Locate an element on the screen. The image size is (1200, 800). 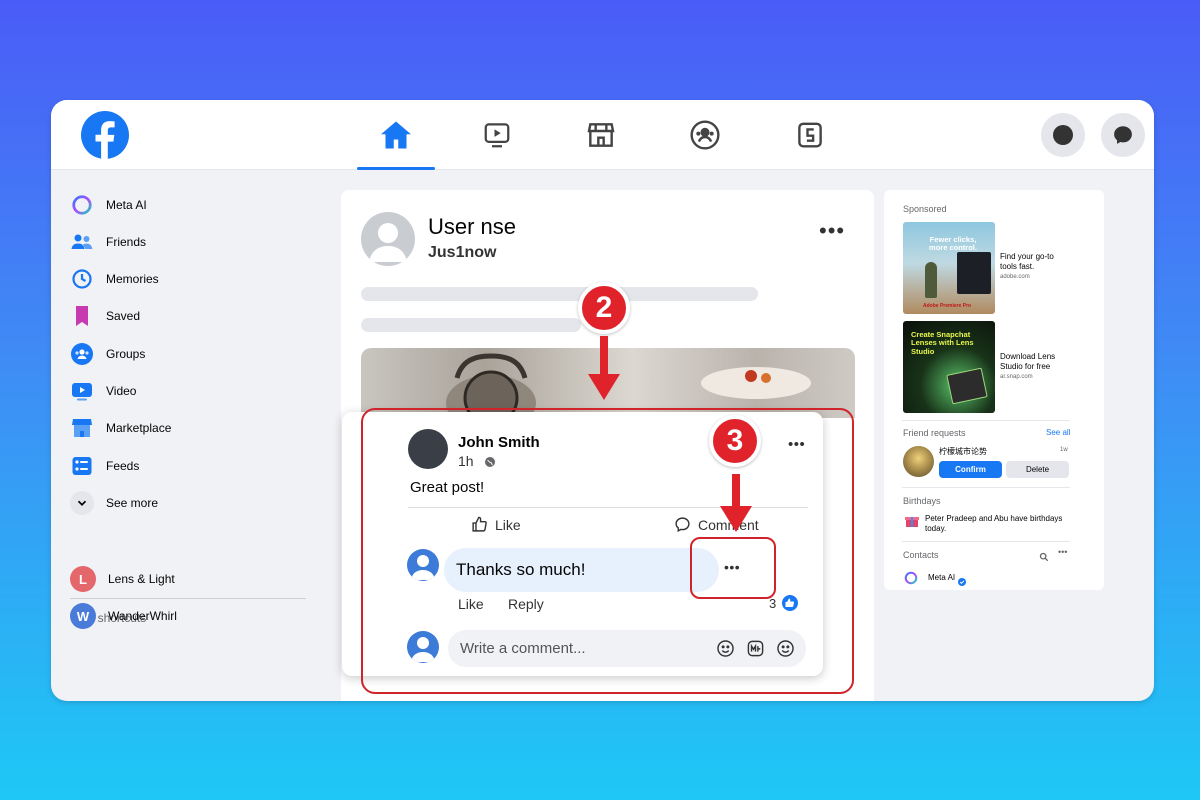
sidebar-item-memories: Memories is located at coordinates (114, 279).